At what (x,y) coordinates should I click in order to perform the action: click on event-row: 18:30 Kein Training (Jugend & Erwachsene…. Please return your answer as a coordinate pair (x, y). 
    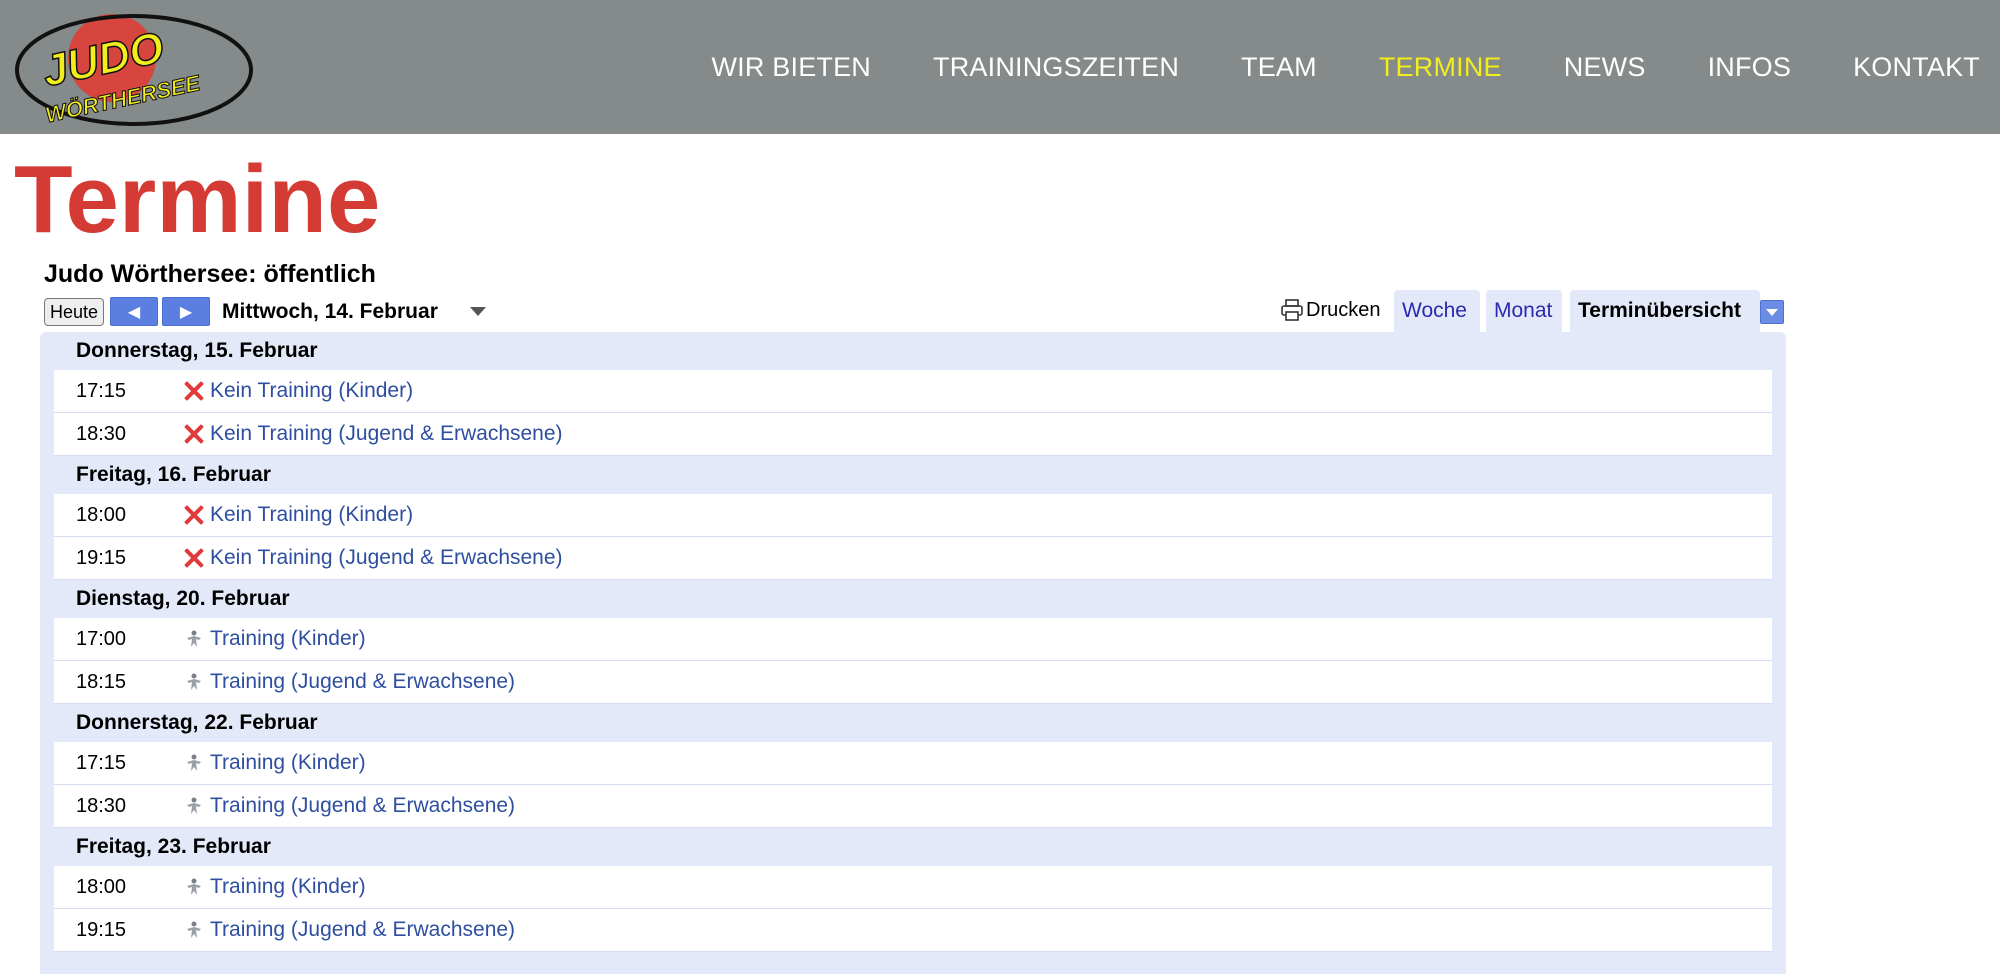
    Looking at the image, I should click on (913, 434).